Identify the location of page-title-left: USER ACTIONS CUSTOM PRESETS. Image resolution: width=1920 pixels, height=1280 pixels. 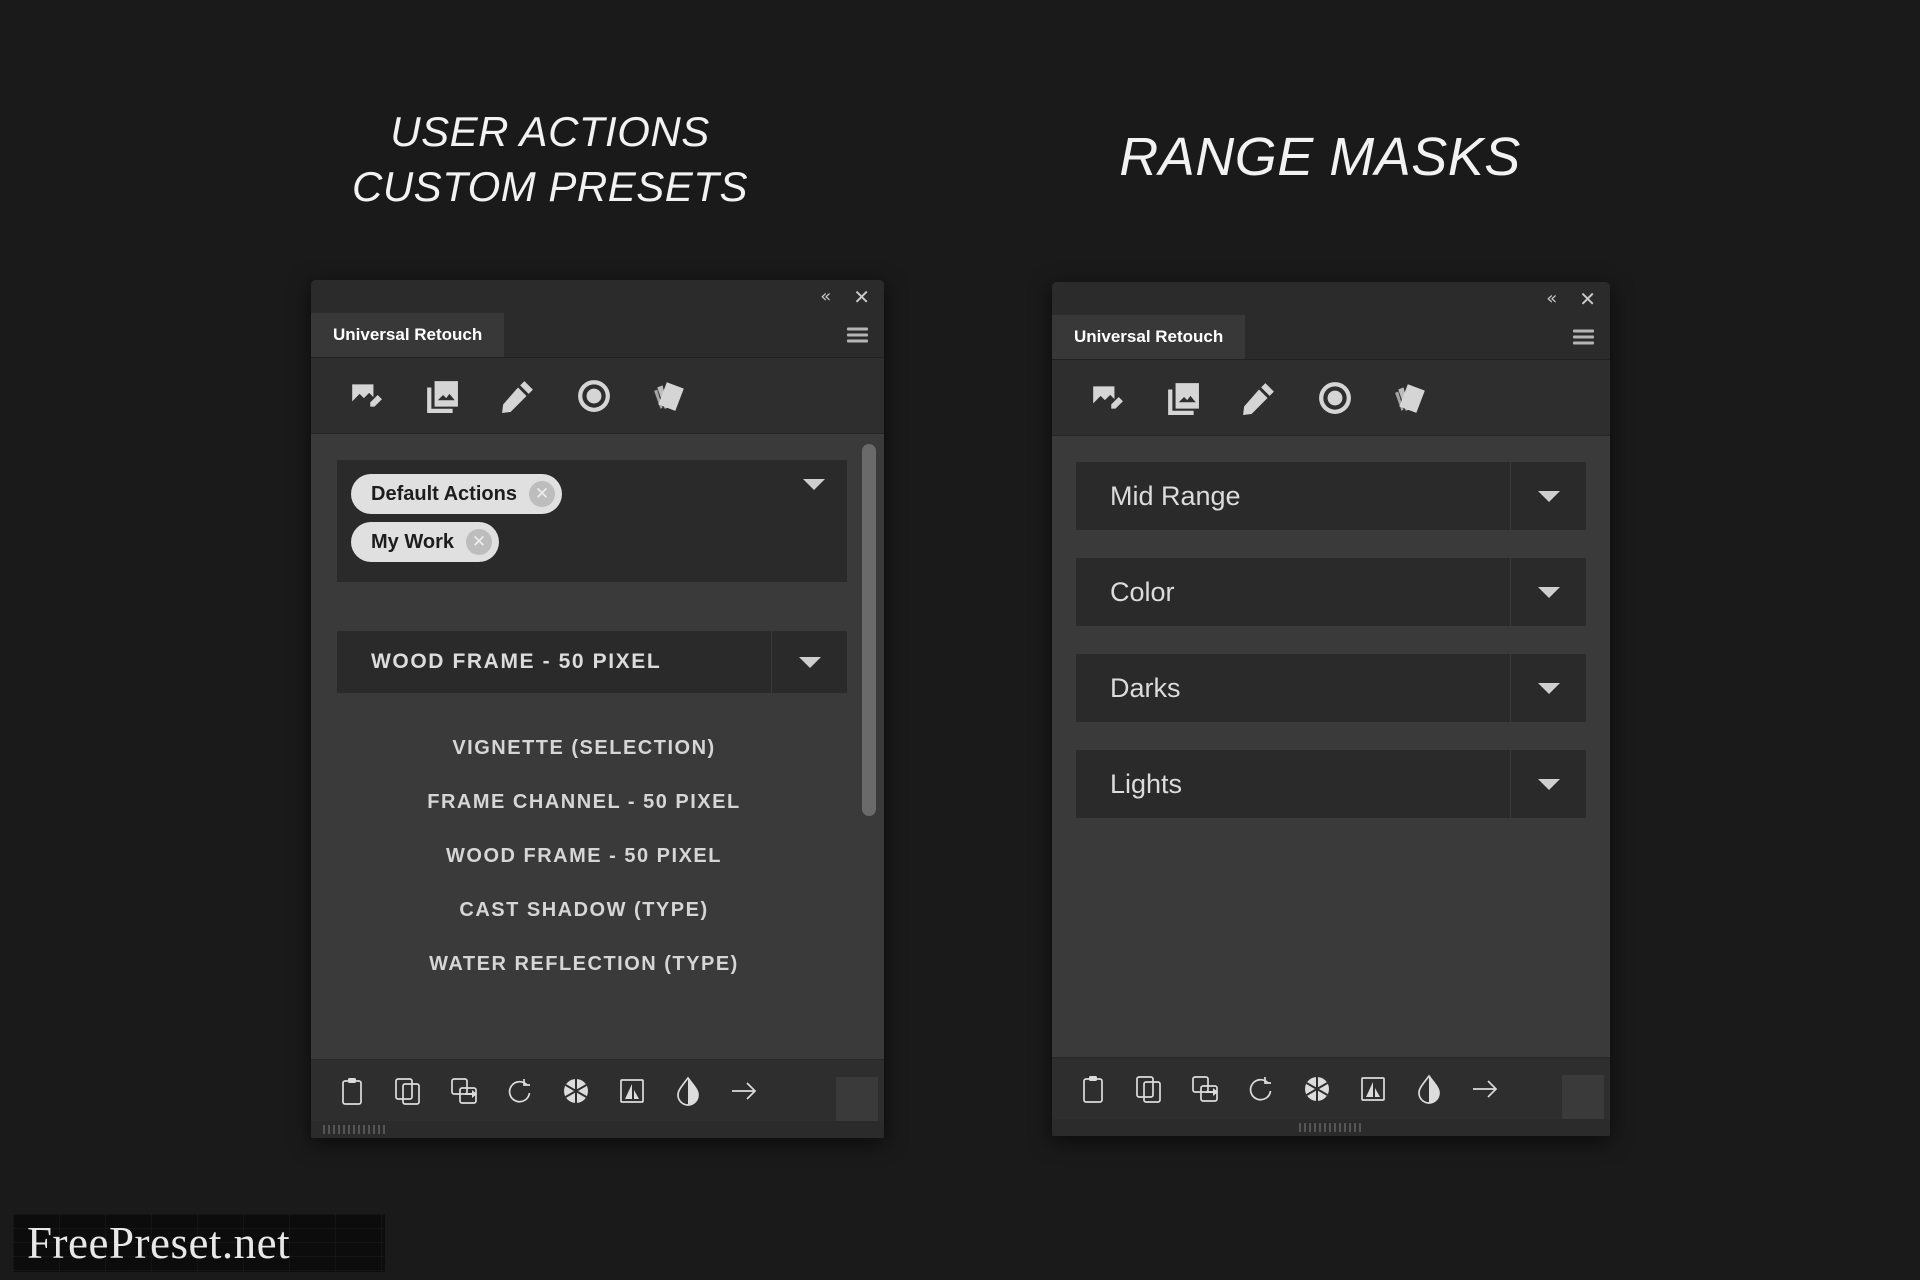
(550, 159).